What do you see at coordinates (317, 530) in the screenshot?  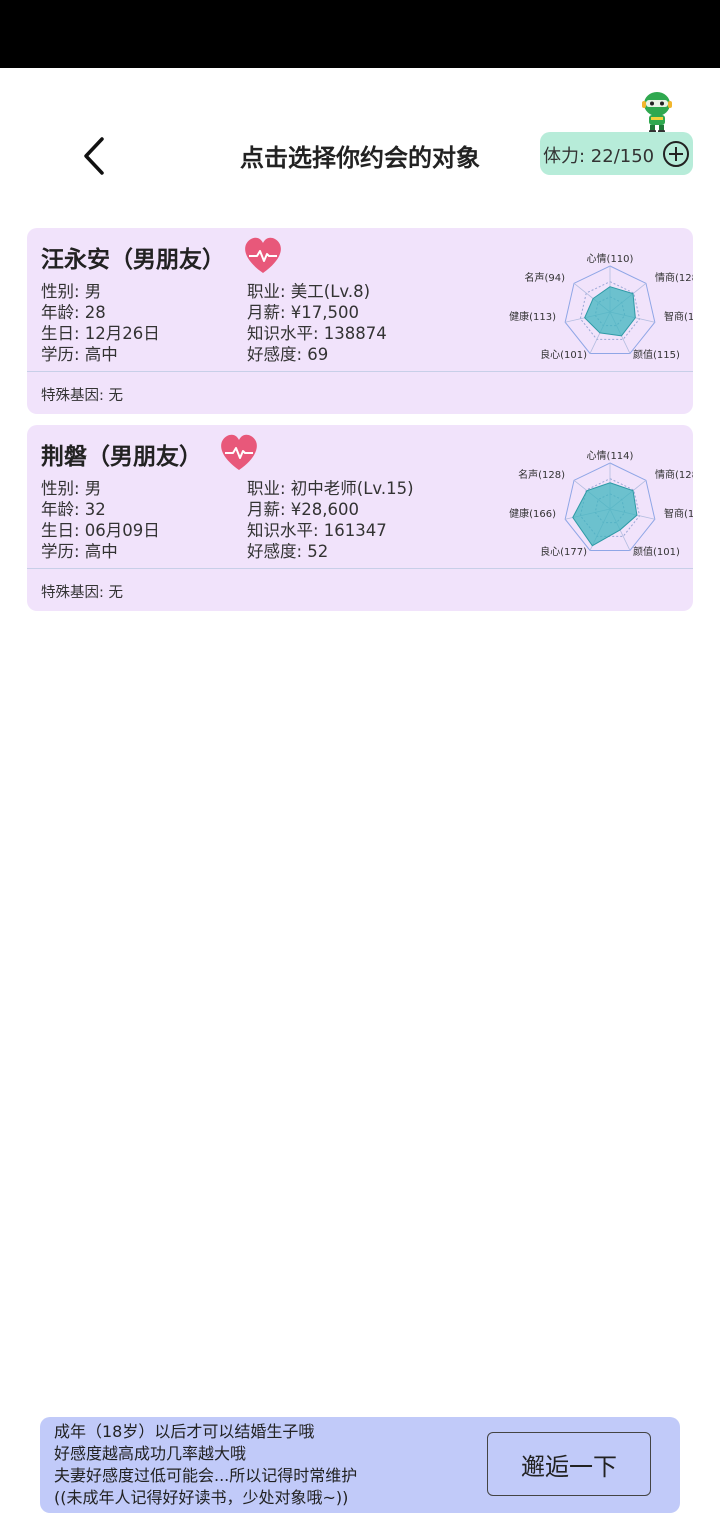 I see `knowledge-field: 知识水平: 161347` at bounding box center [317, 530].